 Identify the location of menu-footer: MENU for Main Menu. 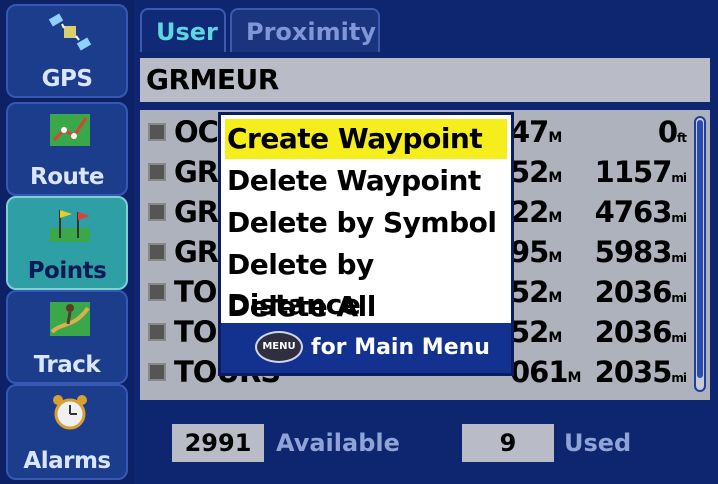
(366, 348).